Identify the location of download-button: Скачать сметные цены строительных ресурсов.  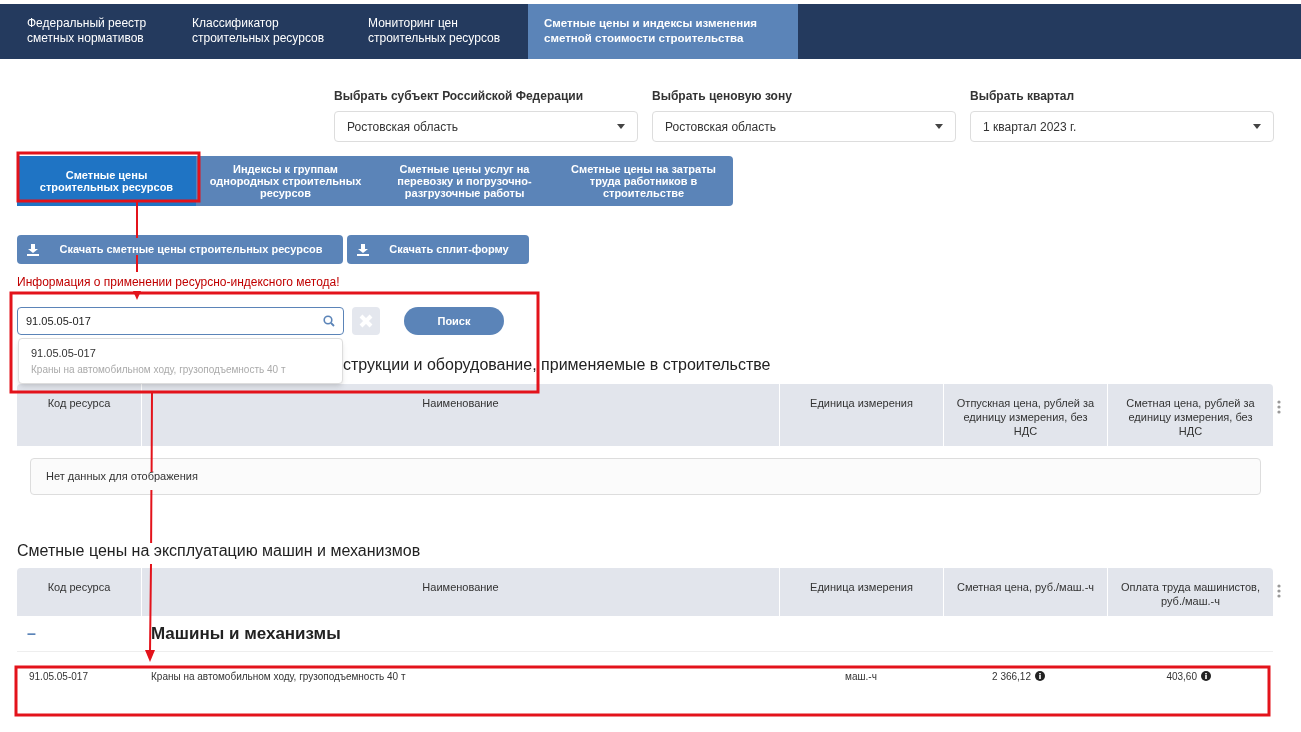
(180, 249).